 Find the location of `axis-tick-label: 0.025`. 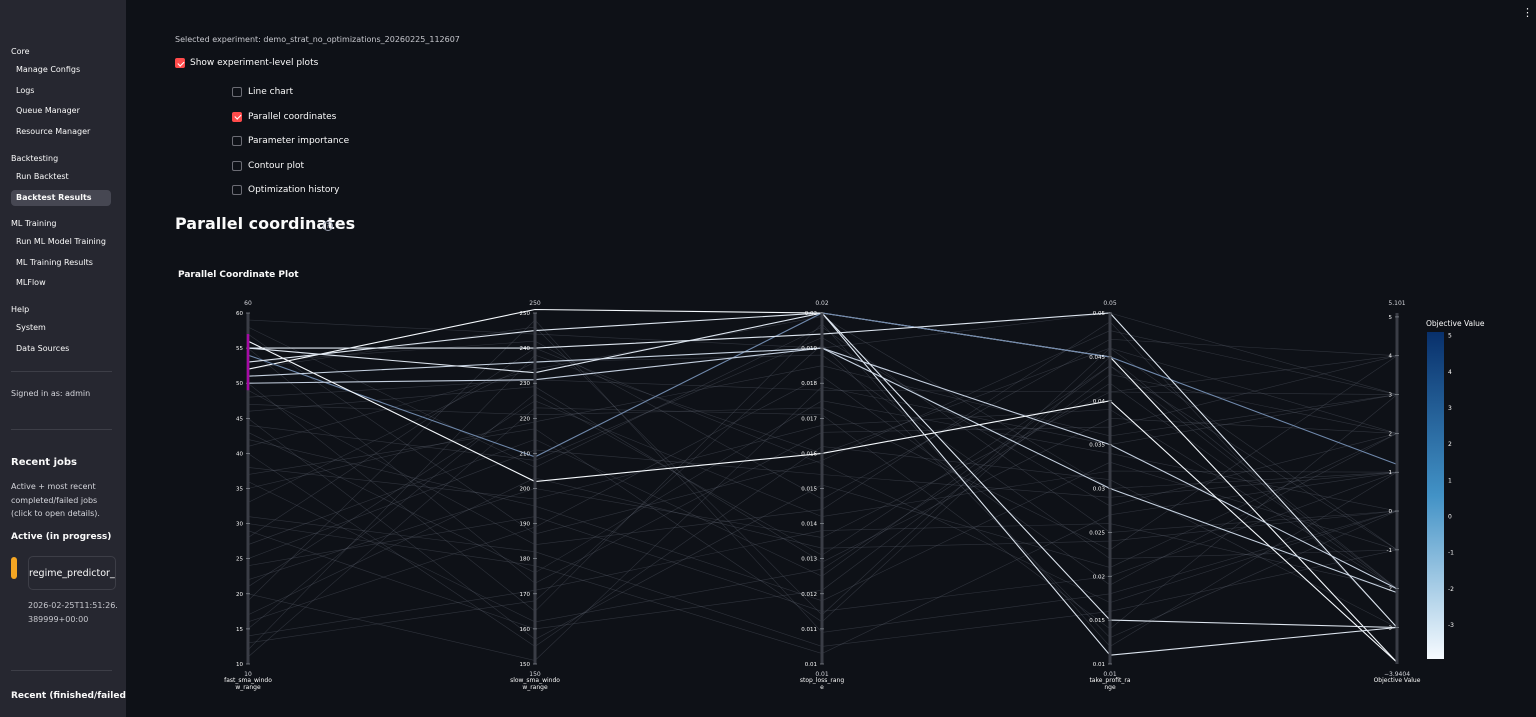

axis-tick-label: 0.025 is located at coordinates (1097, 533).